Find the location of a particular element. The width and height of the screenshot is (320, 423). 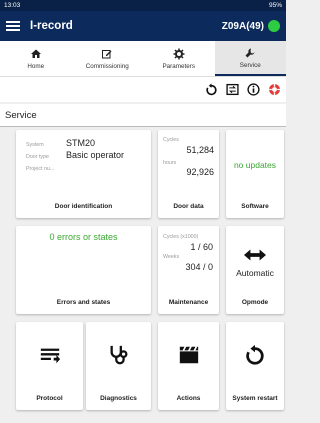

tile-caption: Errors and states is located at coordinates (83, 302).